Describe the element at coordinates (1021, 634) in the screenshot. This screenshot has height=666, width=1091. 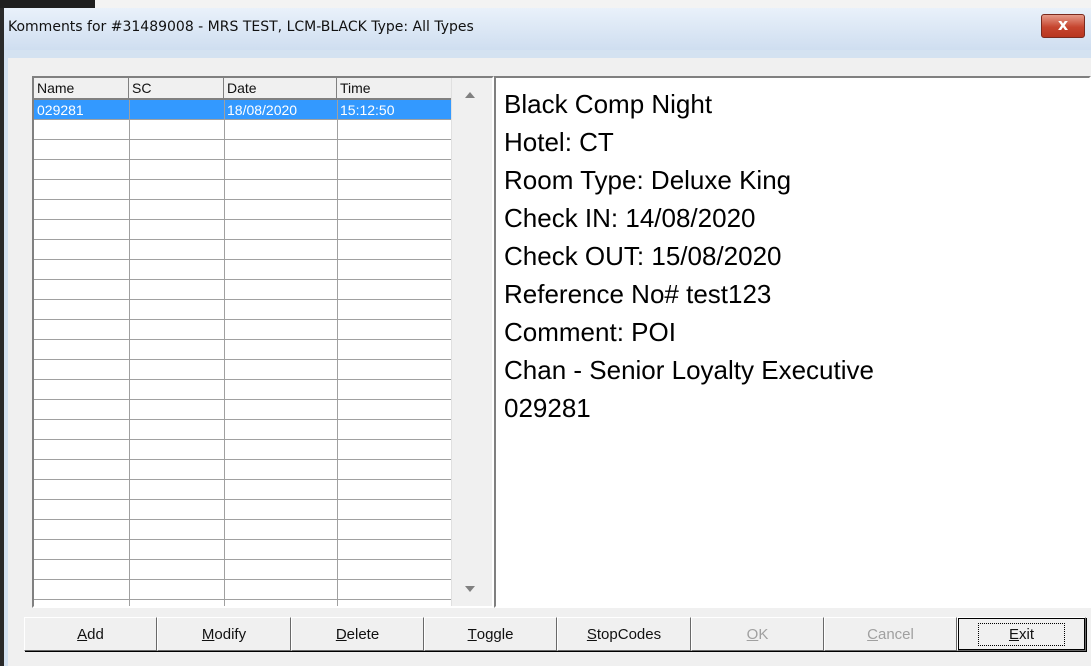
I see `exit-button: Exit` at that location.